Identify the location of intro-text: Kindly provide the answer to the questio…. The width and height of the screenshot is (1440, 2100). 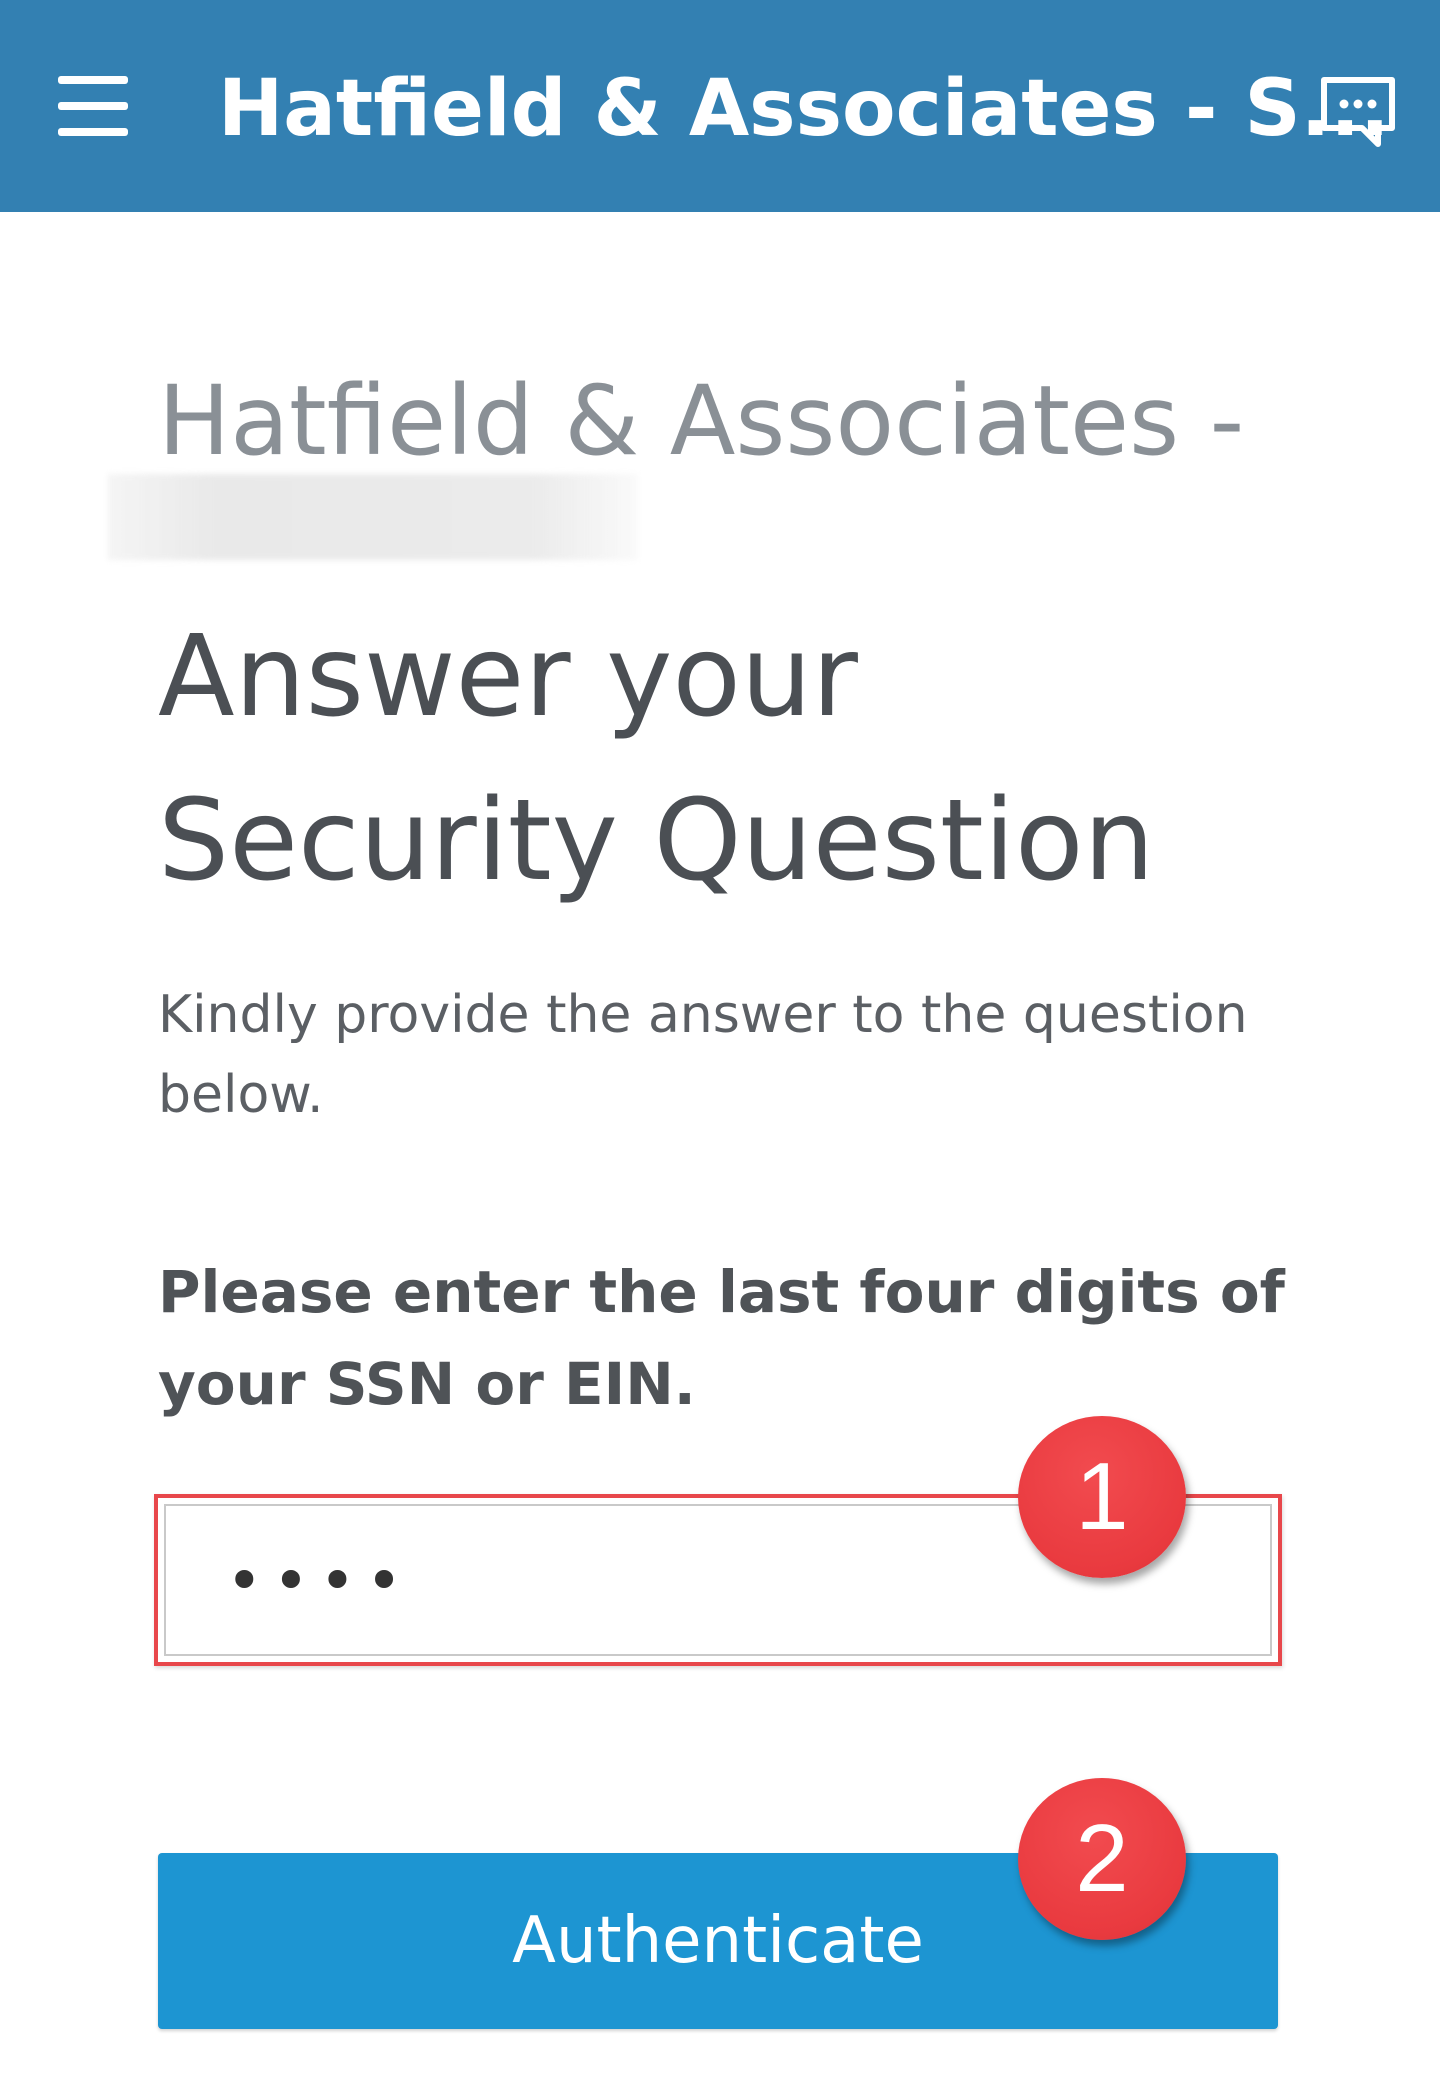
(703, 1055).